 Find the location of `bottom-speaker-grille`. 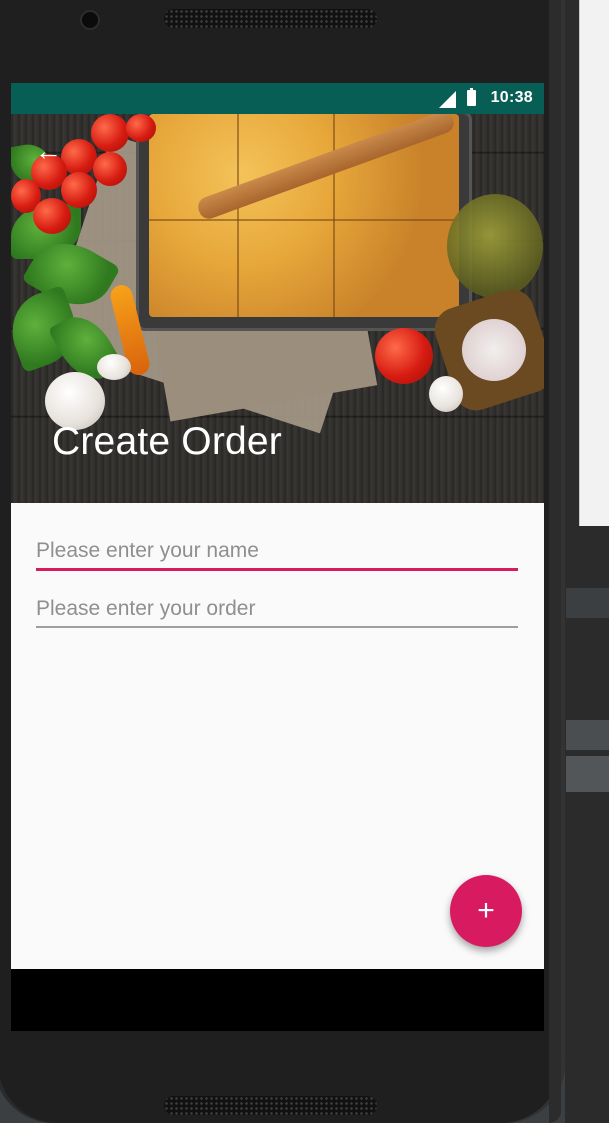

bottom-speaker-grille is located at coordinates (270, 1105).